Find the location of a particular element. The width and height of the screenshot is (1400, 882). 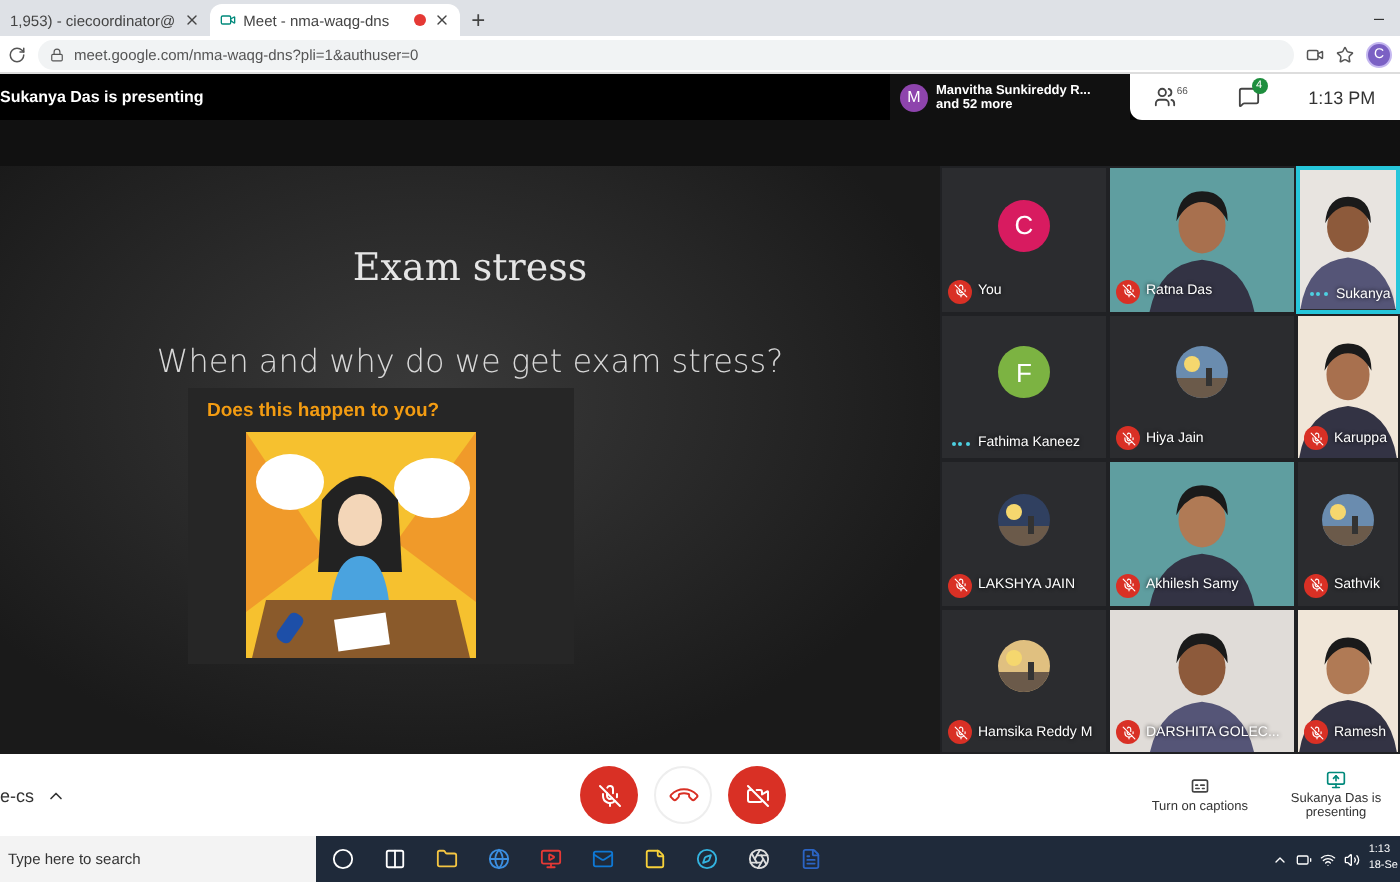

video-off-icon is located at coordinates (757, 795).